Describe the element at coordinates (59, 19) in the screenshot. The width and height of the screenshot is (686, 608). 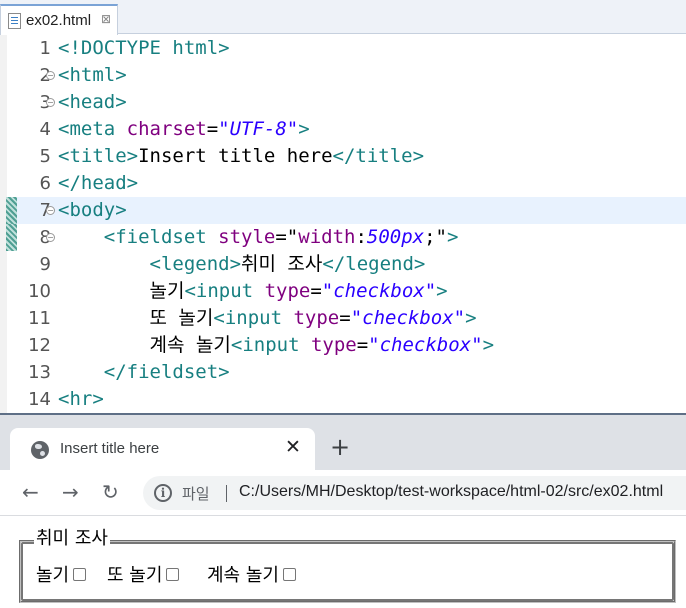
I see `editor-file-tab: ex02.html ⊠` at that location.